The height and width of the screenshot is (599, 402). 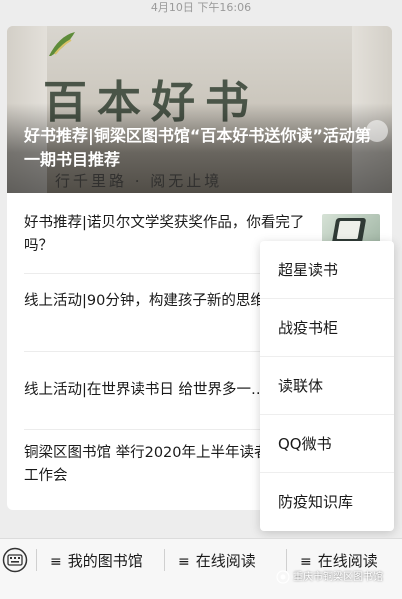 I want to click on hero-title: 好书推荐|铜梁区图书馆“百本好书送你读”活动第一期书目推荐, so click(x=204, y=148).